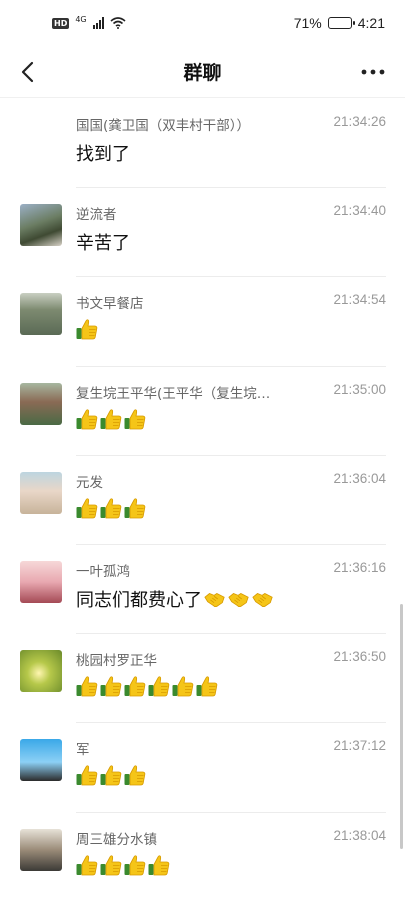  What do you see at coordinates (359, 300) in the screenshot?
I see `message-time: 21:34:54` at bounding box center [359, 300].